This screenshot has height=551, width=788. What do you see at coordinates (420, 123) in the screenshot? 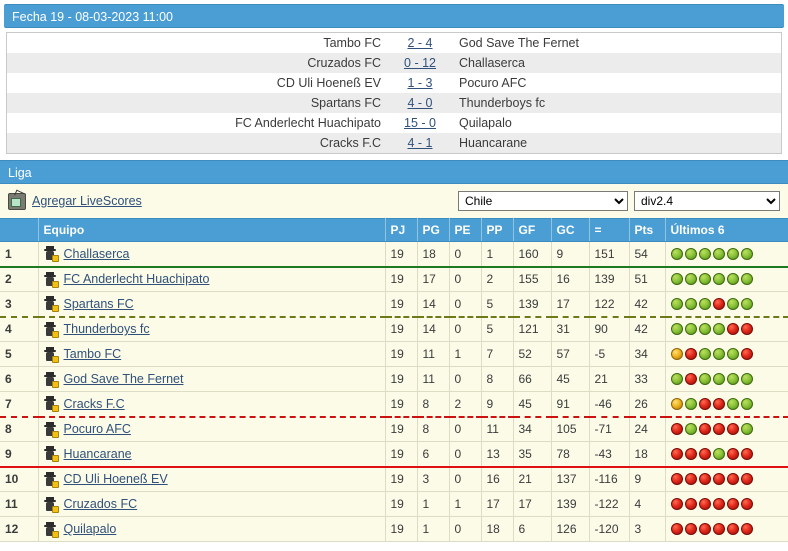
I see `match-score-link: 15 - 0` at bounding box center [420, 123].